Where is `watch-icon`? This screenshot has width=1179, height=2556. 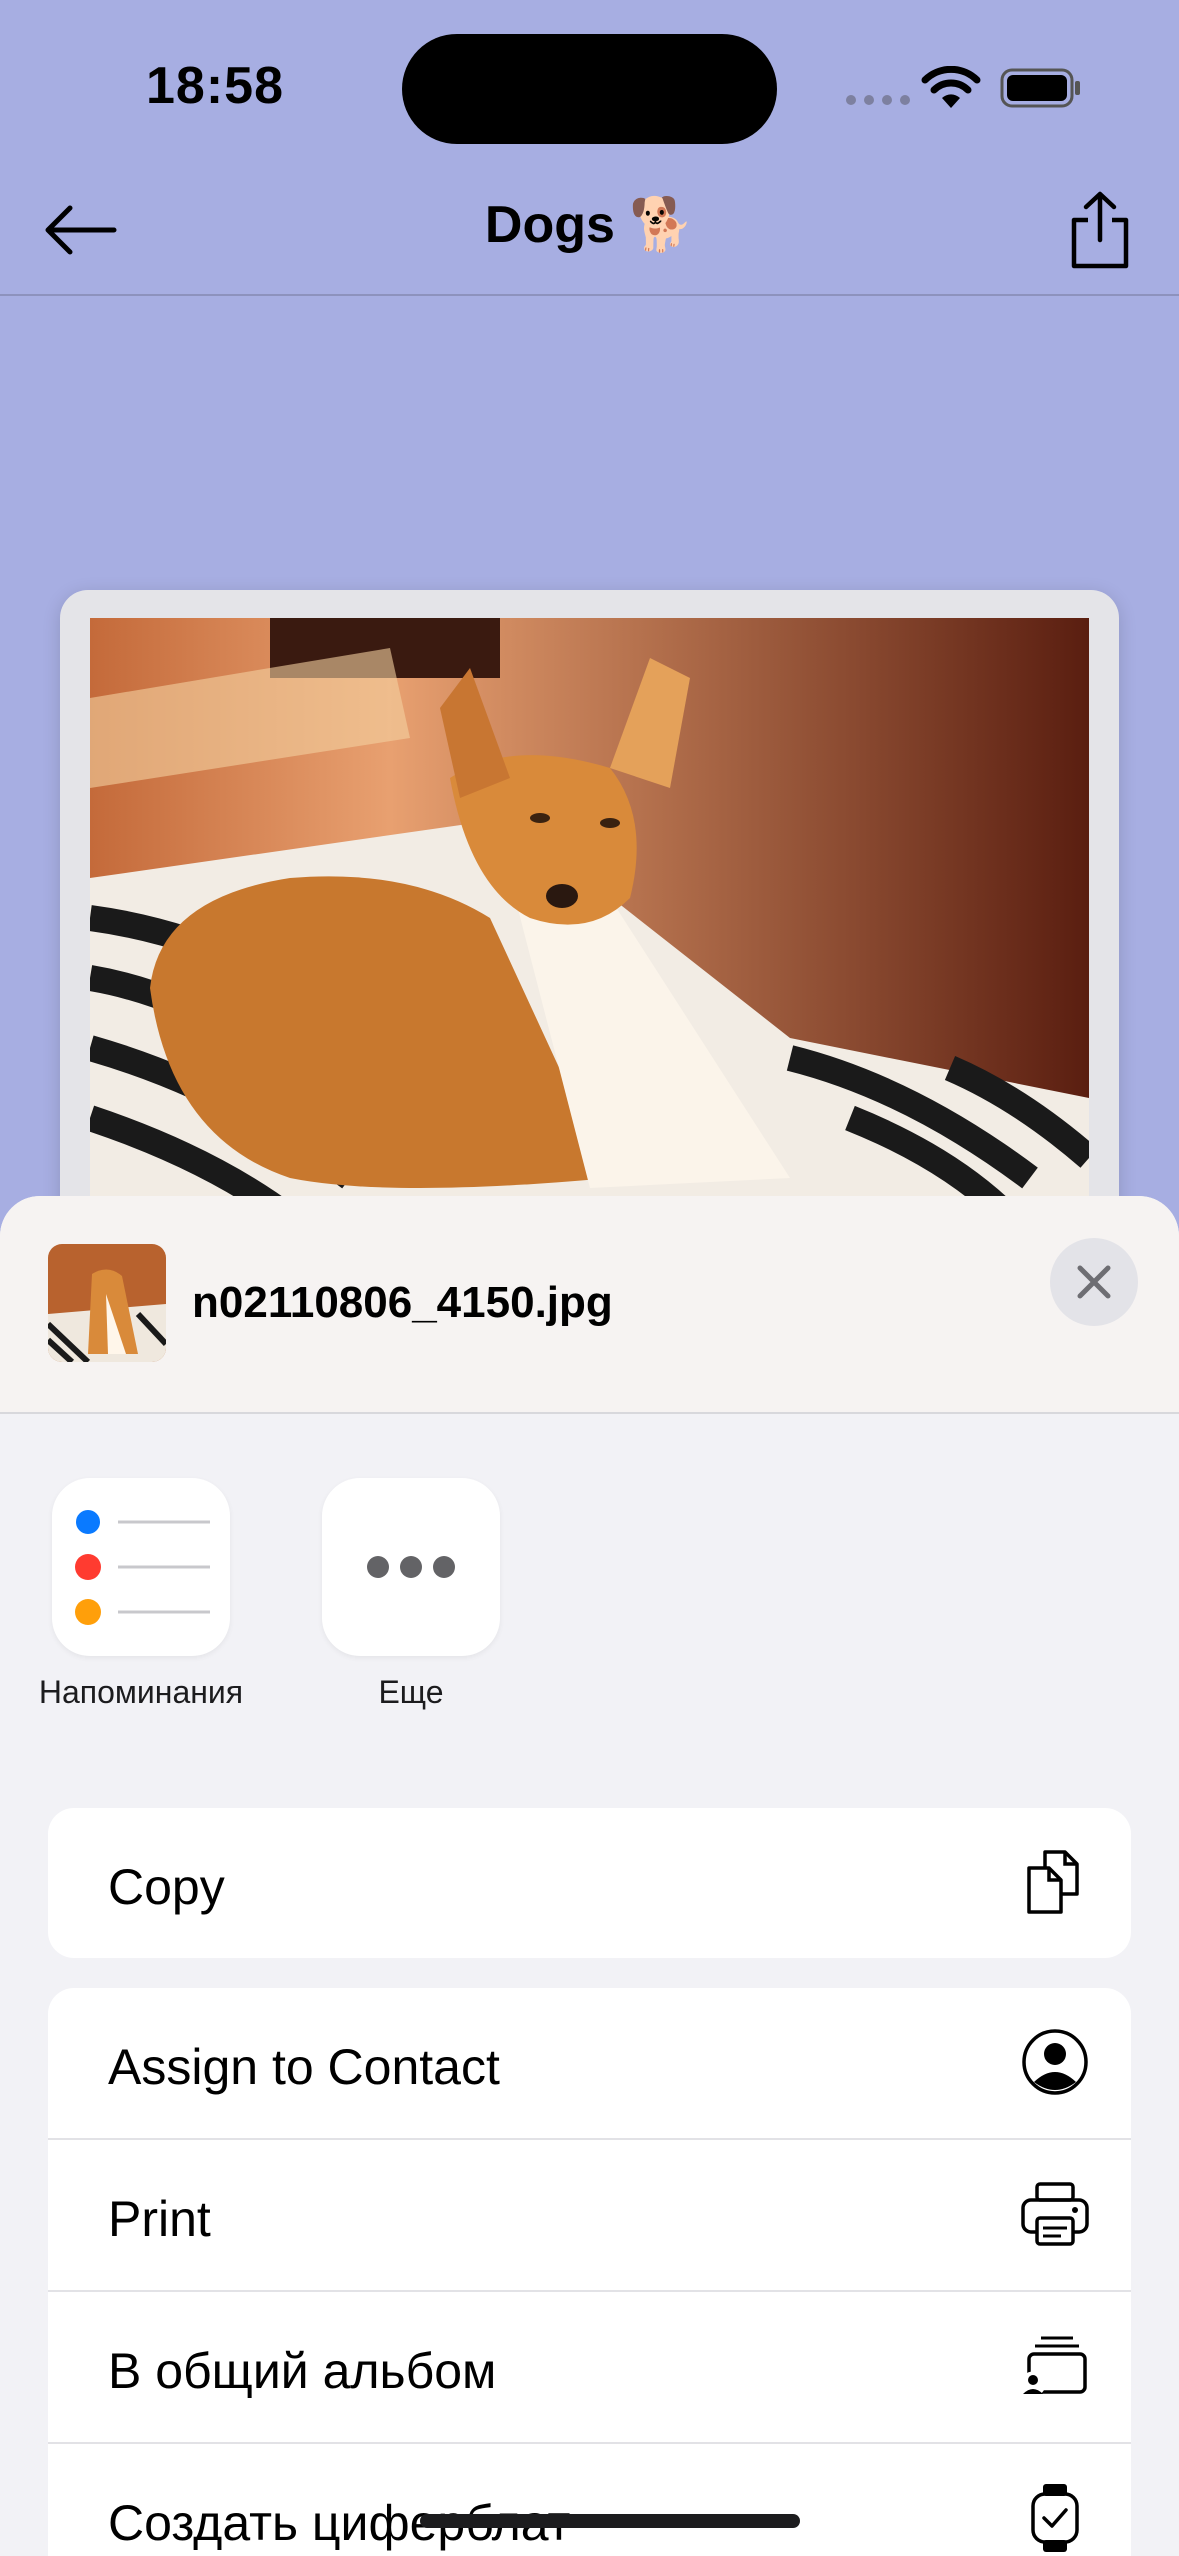 watch-icon is located at coordinates (1055, 2518).